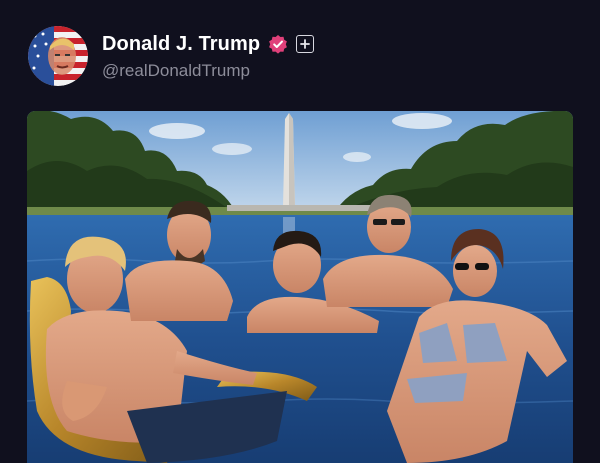  I want to click on avatar, so click(58, 56).